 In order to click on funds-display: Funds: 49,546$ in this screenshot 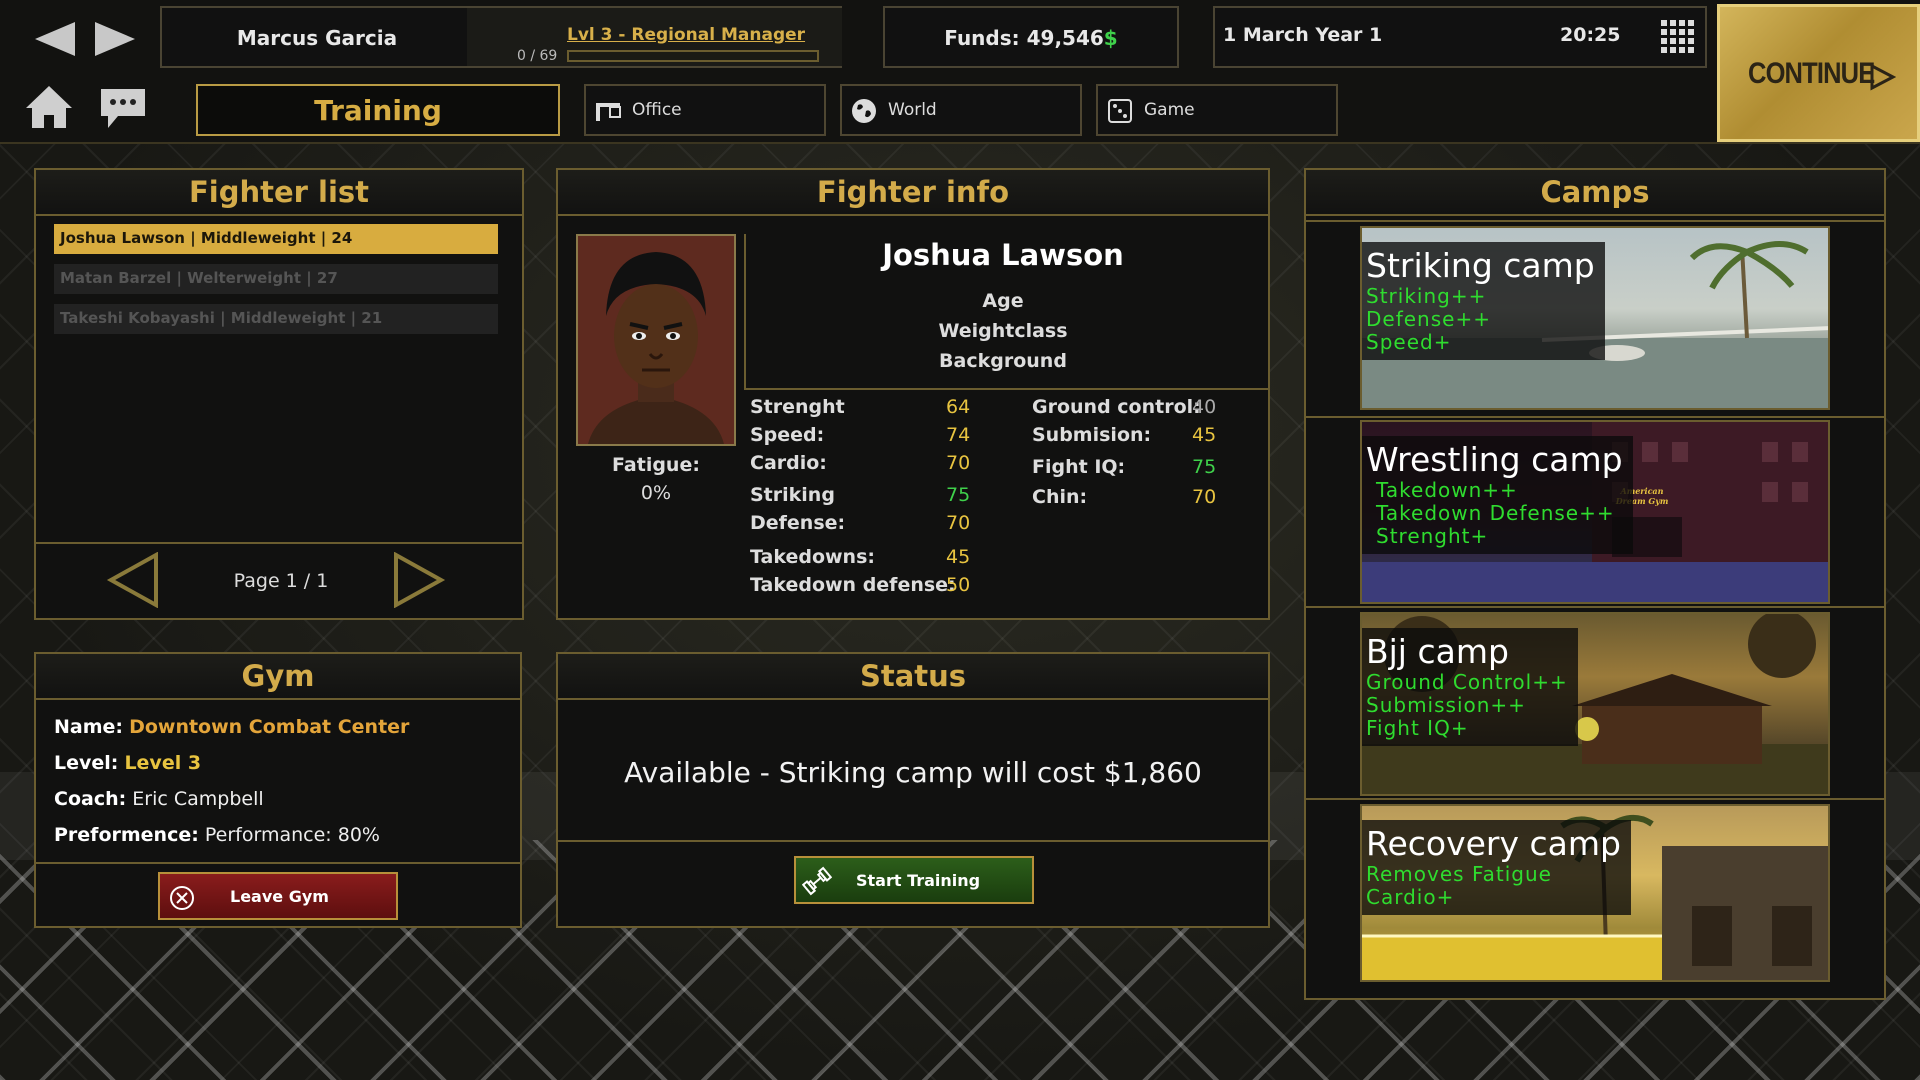, I will do `click(1031, 37)`.